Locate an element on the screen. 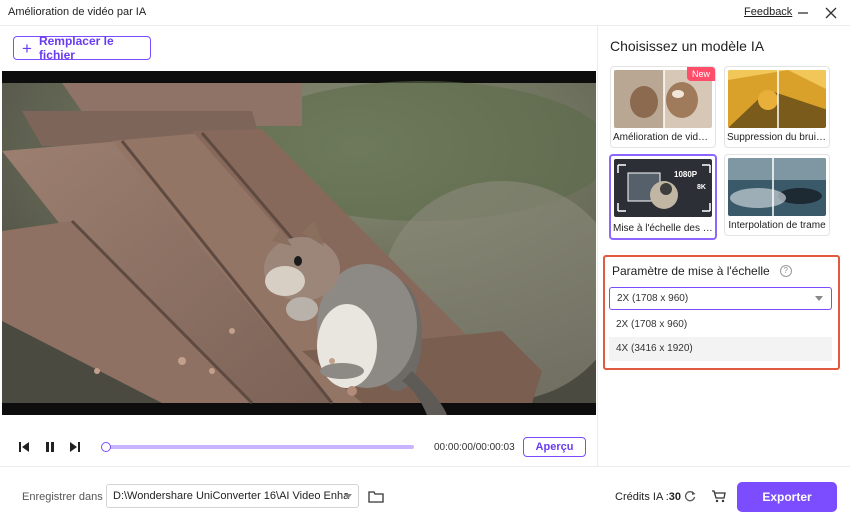 The height and width of the screenshot is (528, 850). credits-label: Crédits IA : is located at coordinates (642, 497).